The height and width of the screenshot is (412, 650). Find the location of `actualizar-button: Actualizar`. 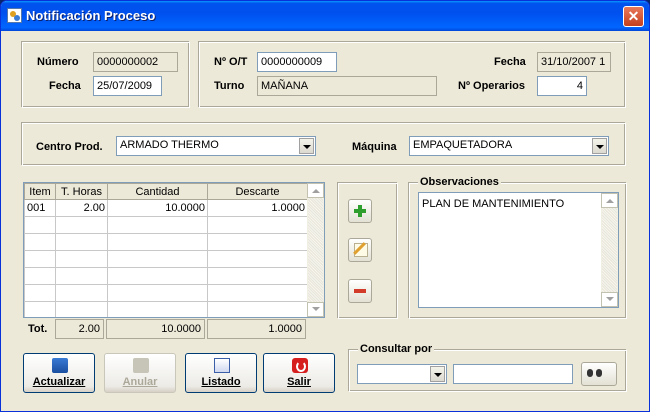

actualizar-button: Actualizar is located at coordinates (59, 373).